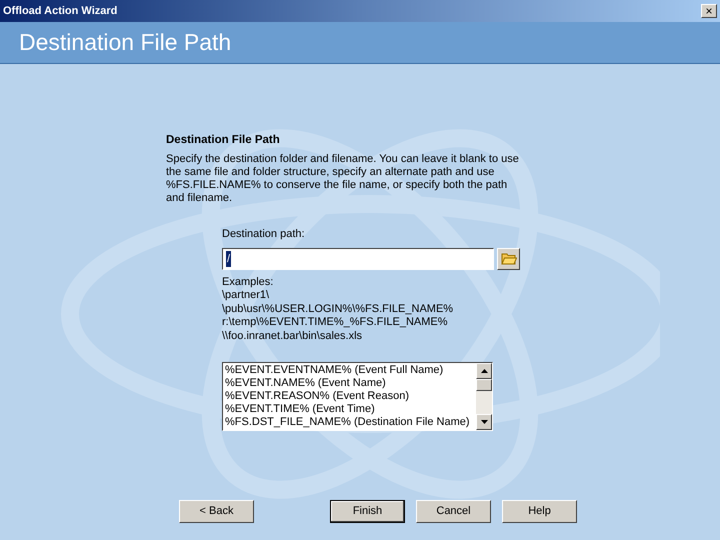 This screenshot has height=540, width=720. I want to click on list-item: %FS.DST_FILE_NAME% (Destination File Name), so click(350, 423).